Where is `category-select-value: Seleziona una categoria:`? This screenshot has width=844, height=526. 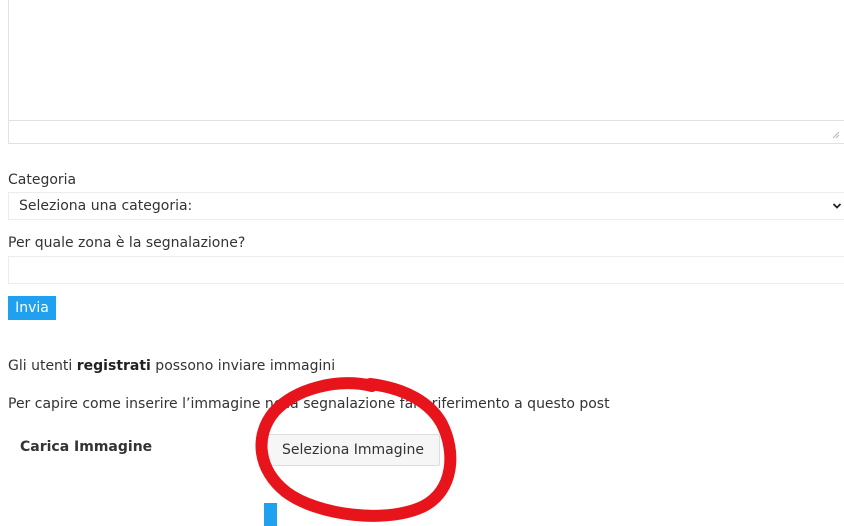
category-select-value: Seleziona una categoria: is located at coordinates (106, 206).